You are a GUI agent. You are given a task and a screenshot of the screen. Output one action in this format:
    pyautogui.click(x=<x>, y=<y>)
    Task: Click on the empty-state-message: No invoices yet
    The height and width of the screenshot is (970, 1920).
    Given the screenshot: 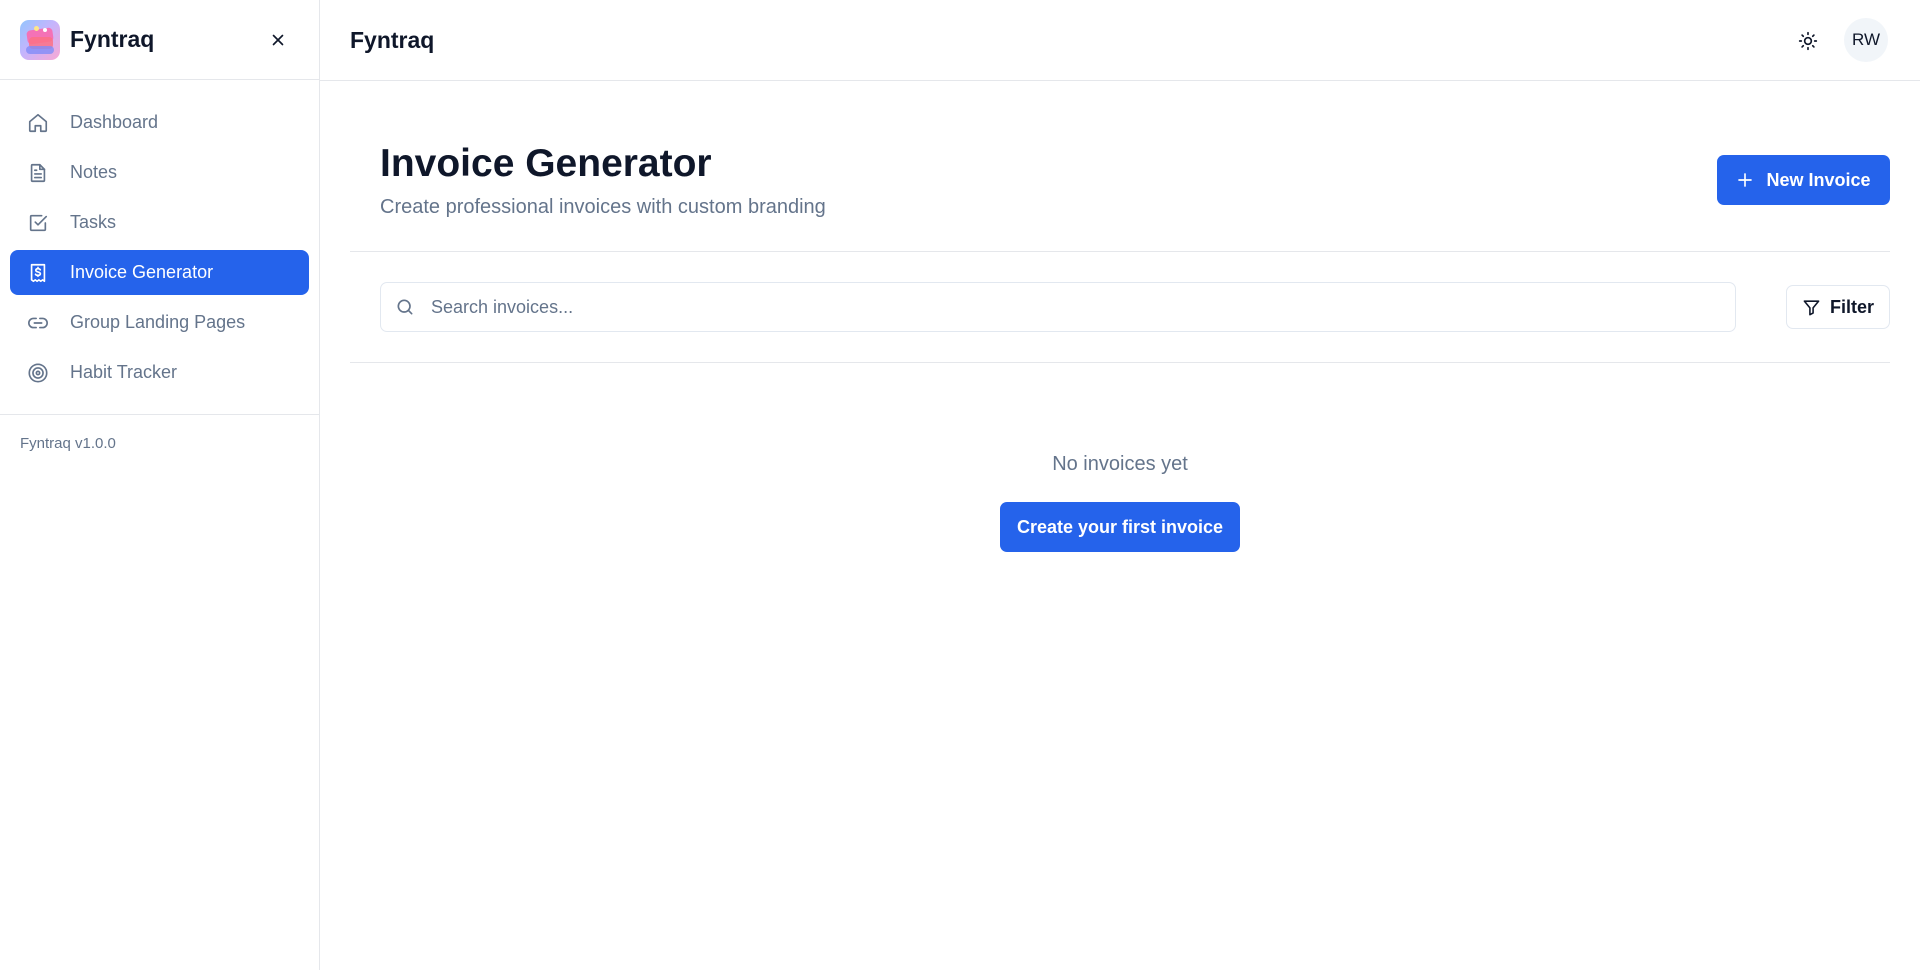 What is the action you would take?
    pyautogui.click(x=1120, y=464)
    